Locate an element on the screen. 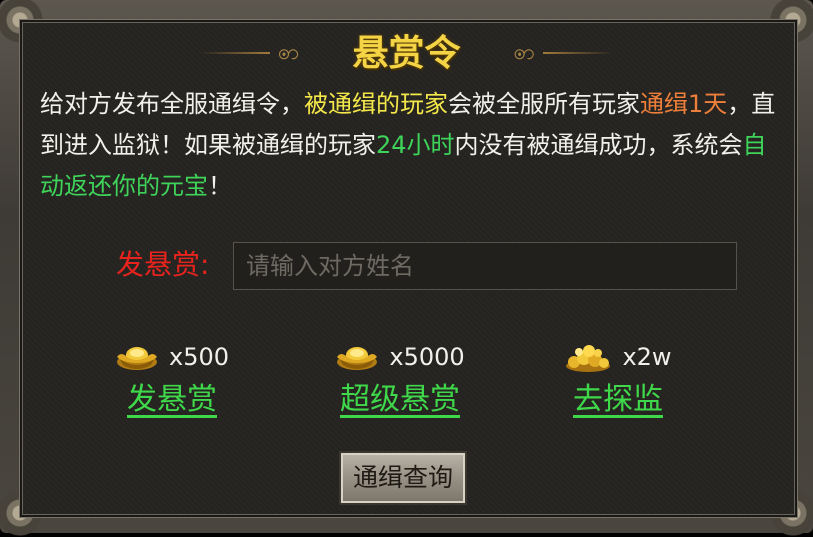  gold-coins-icon is located at coordinates (588, 358).